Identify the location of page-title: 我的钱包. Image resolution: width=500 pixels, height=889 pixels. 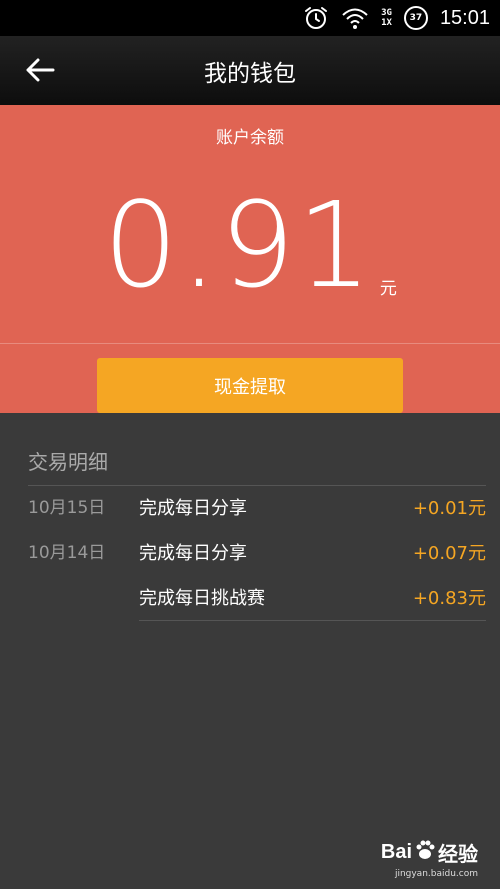
(250, 73).